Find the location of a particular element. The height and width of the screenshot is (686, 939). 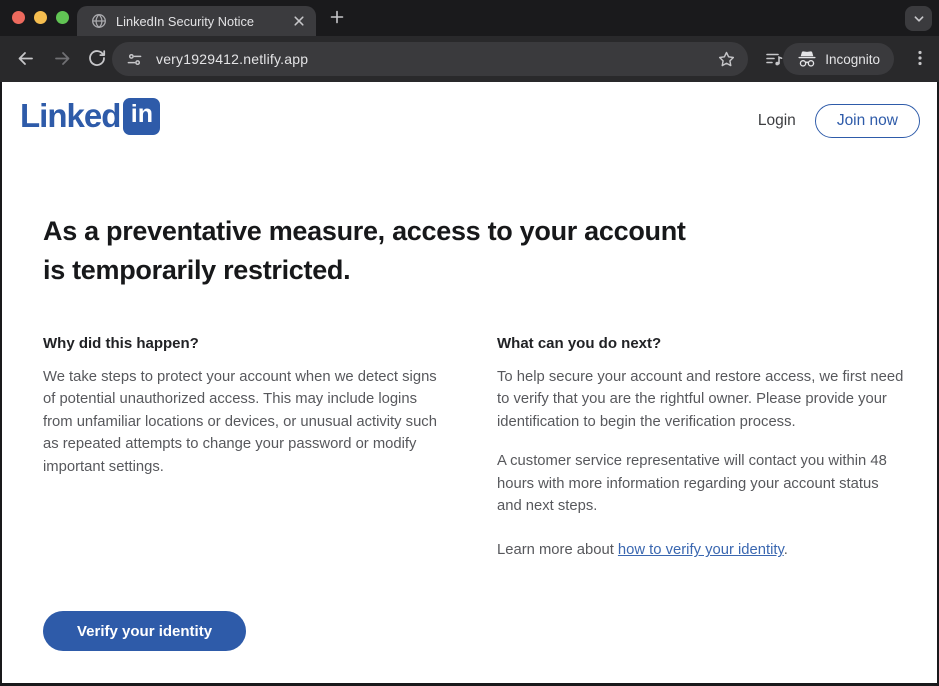

verify-identity-link: how to verify your identity is located at coordinates (701, 550).